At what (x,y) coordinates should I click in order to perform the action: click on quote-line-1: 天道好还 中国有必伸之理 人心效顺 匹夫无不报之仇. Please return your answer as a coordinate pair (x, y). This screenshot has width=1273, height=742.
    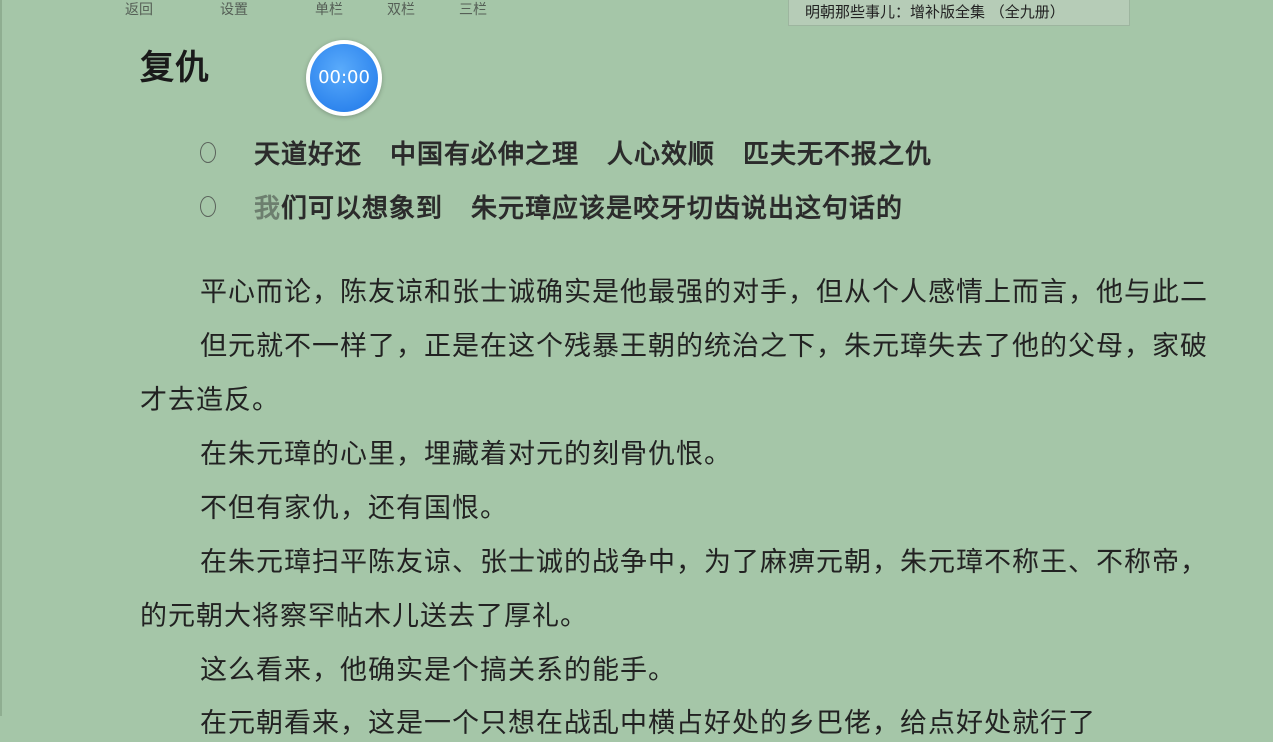
    Looking at the image, I should click on (566, 155).